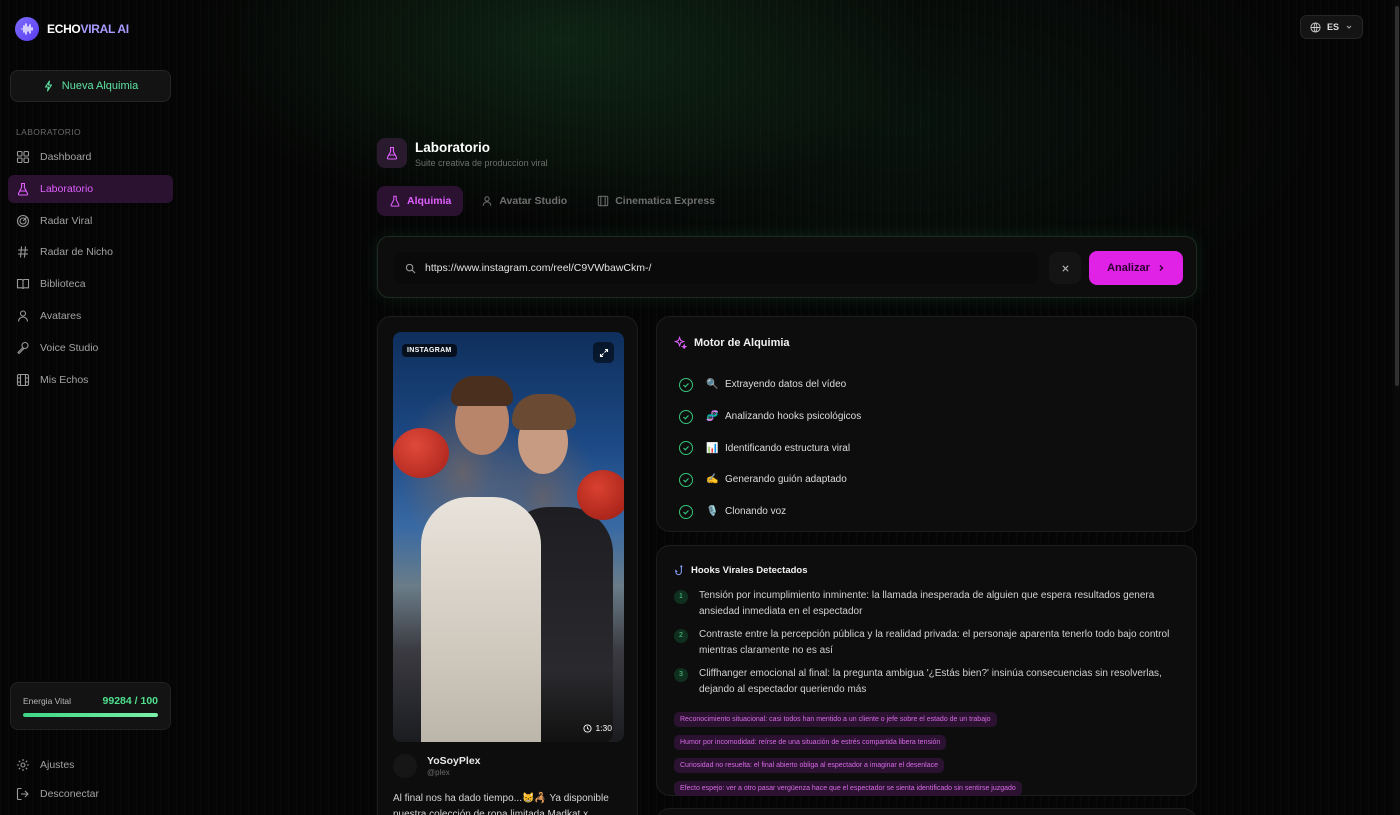  Describe the element at coordinates (533, 201) in the screenshot. I see `tab-label: Avatar Studio` at that location.